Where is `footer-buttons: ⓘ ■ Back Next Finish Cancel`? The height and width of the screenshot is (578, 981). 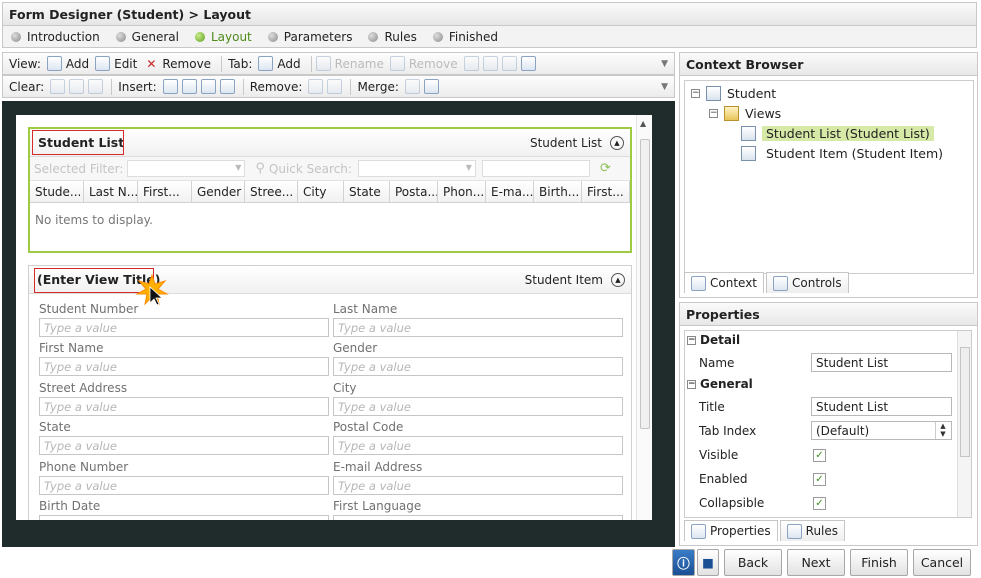 footer-buttons: ⓘ ■ Back Next Finish Cancel is located at coordinates (821, 562).